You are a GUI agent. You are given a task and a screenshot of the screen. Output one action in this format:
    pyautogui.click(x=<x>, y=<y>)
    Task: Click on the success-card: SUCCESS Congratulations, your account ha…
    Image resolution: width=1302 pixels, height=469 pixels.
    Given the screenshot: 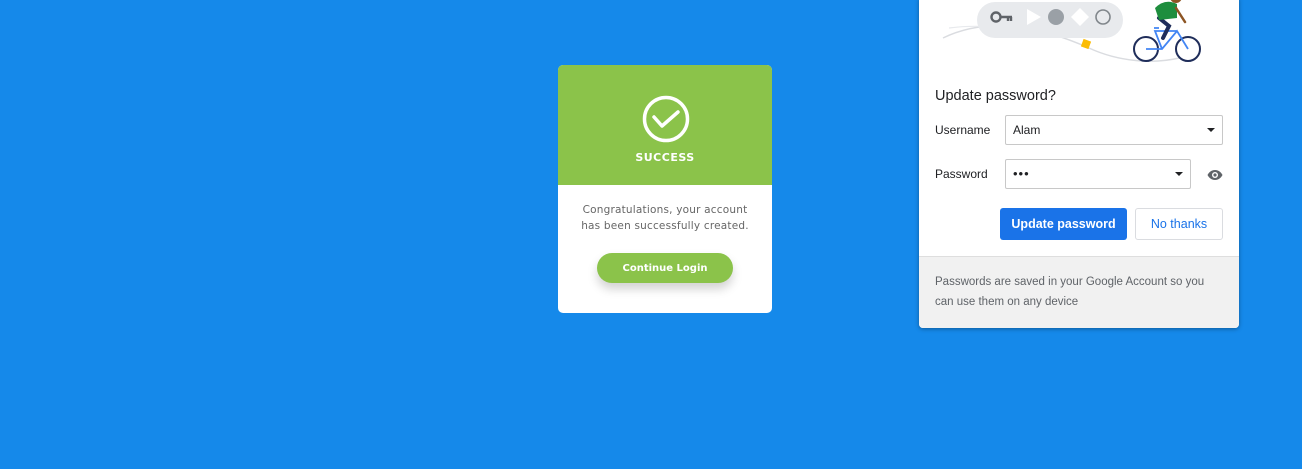 What is the action you would take?
    pyautogui.click(x=665, y=189)
    